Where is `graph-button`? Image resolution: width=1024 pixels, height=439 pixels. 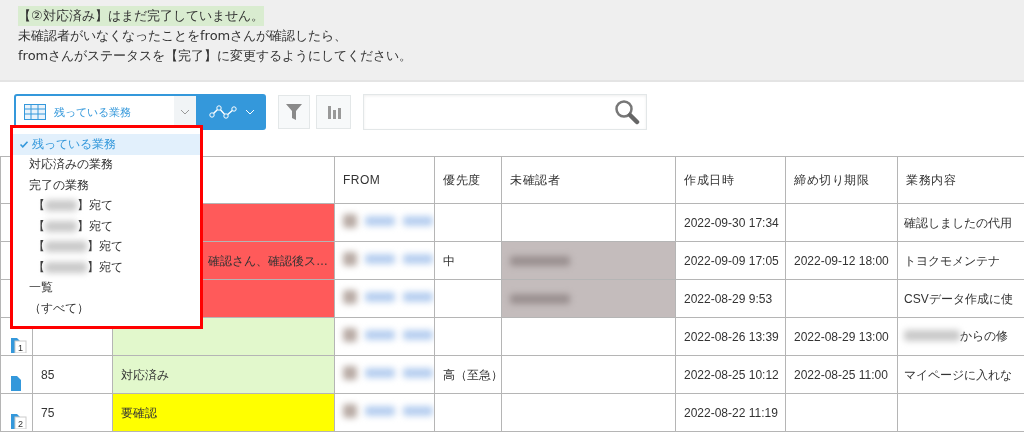
graph-button is located at coordinates (232, 112).